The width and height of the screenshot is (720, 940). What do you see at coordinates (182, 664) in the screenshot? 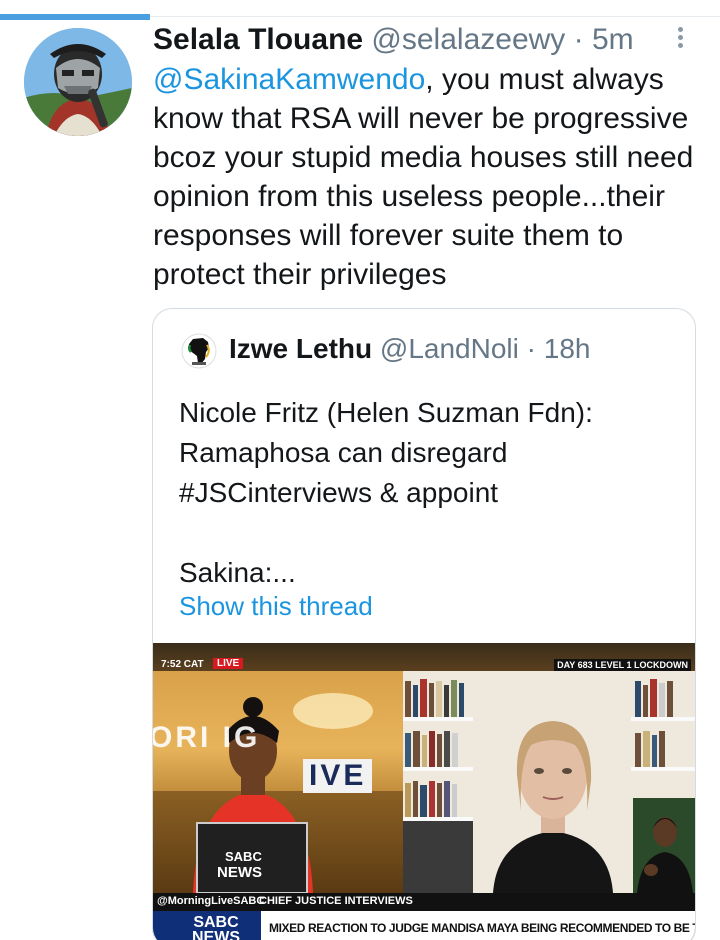
I see `broadcast-clock: 7:52 CAT` at bounding box center [182, 664].